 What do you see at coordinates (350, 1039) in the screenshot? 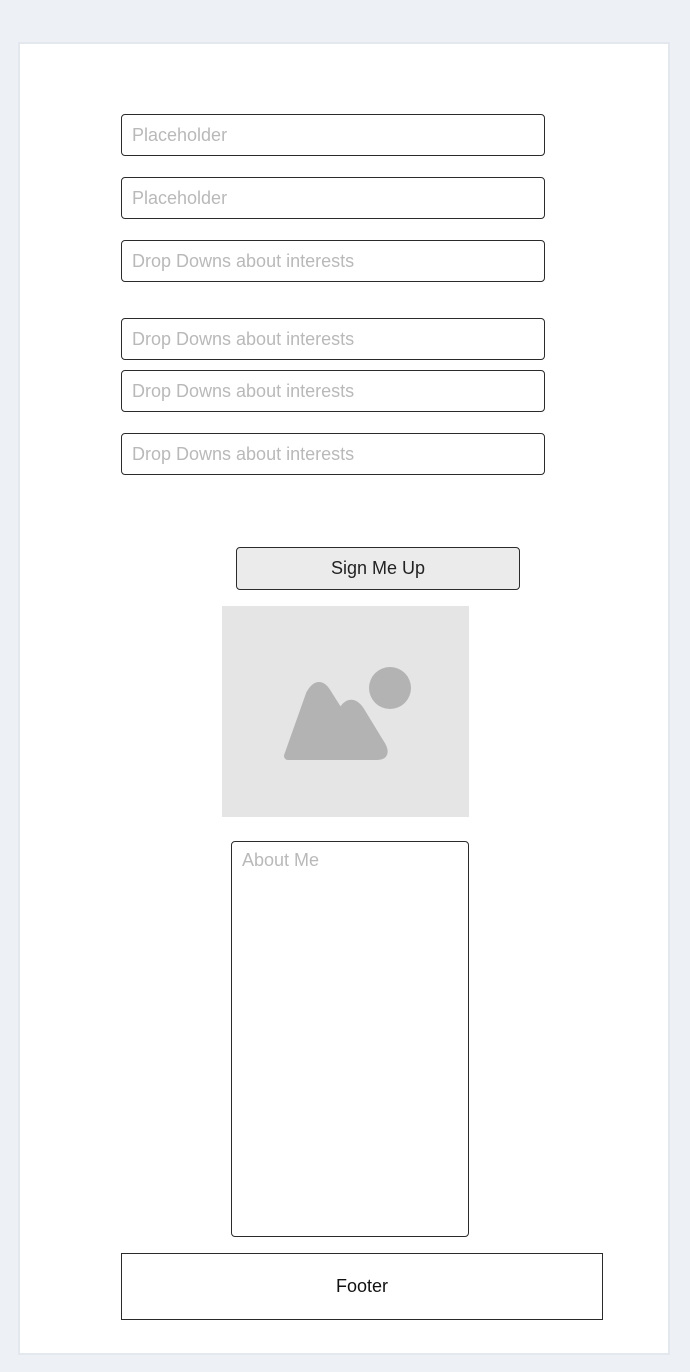
I see `about-me-textarea` at bounding box center [350, 1039].